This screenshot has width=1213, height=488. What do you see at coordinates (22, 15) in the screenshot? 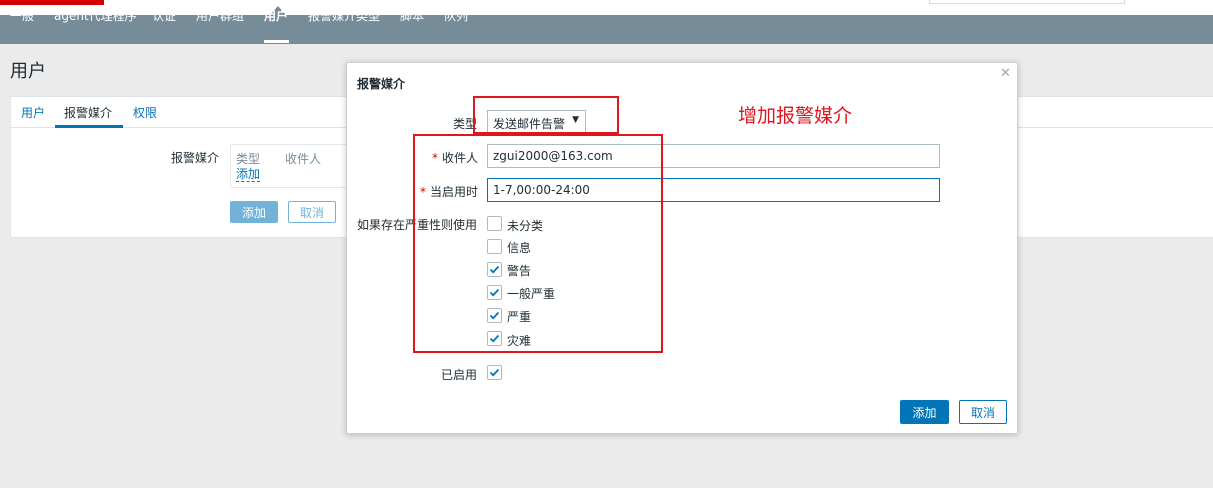
I see `nav-item-general: 一般` at bounding box center [22, 15].